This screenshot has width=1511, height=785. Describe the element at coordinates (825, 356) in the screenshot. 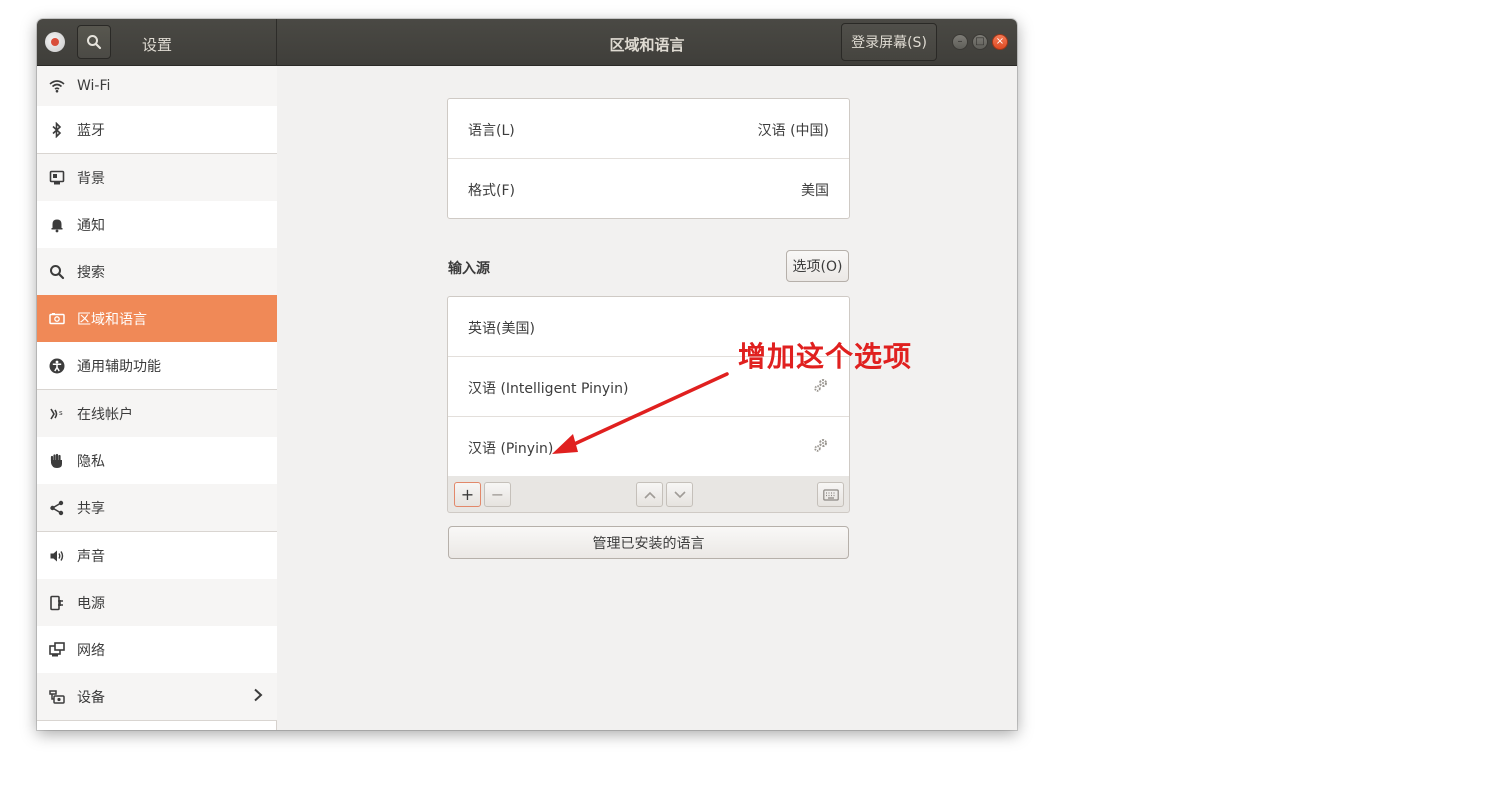

I see `annotation-text: 增加这个选项` at that location.